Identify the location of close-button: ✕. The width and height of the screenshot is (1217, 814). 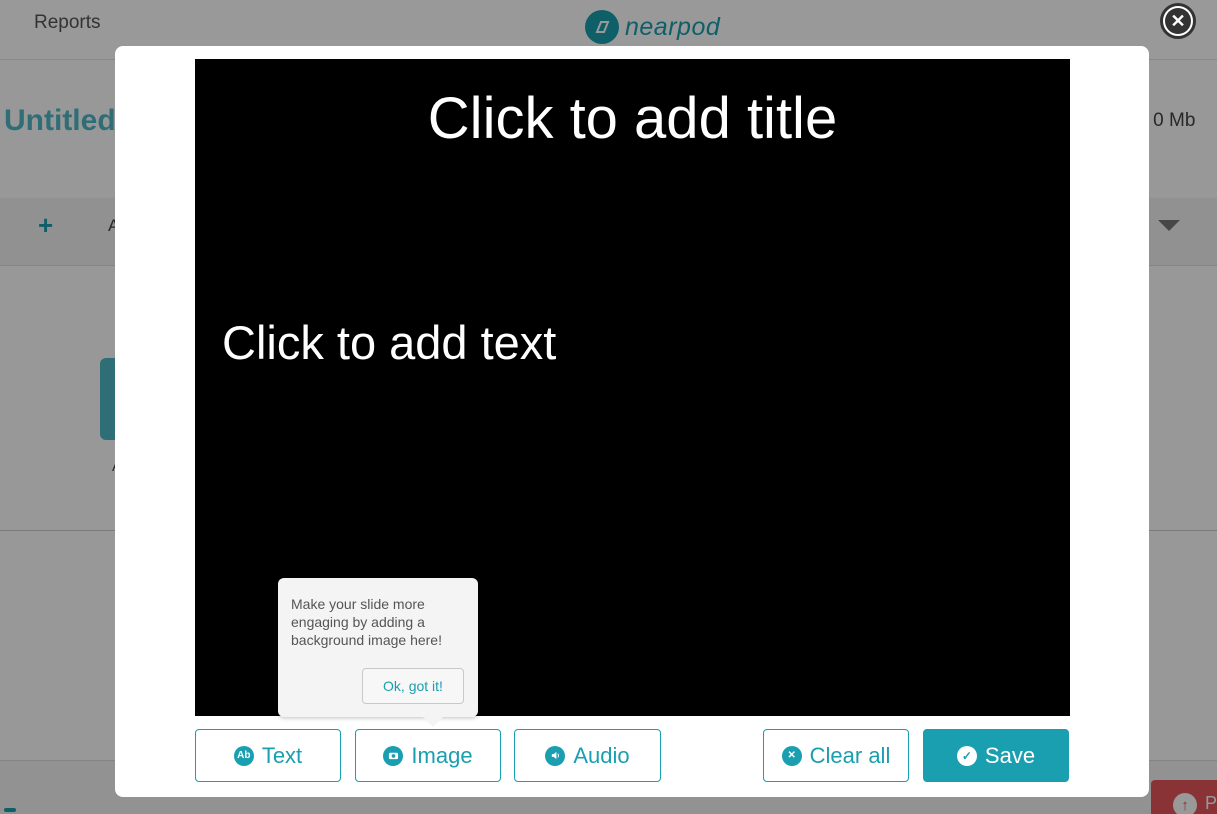
(1178, 21).